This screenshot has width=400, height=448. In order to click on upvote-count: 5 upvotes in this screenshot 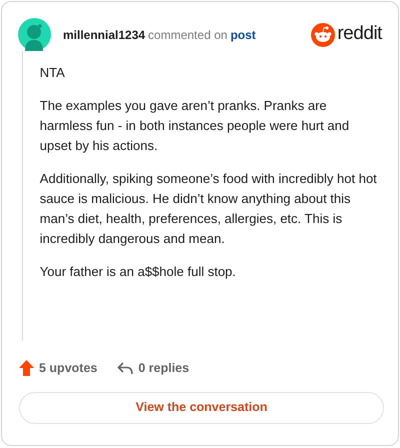, I will do `click(68, 368)`.